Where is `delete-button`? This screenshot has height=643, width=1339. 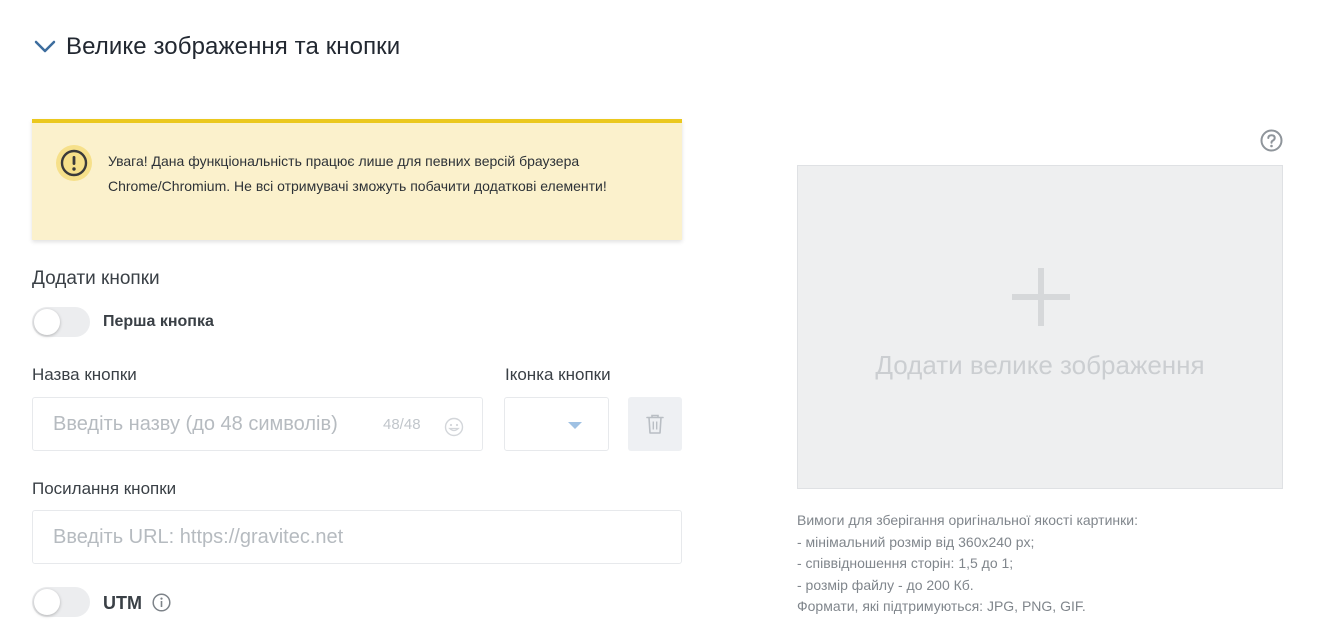
delete-button is located at coordinates (655, 424).